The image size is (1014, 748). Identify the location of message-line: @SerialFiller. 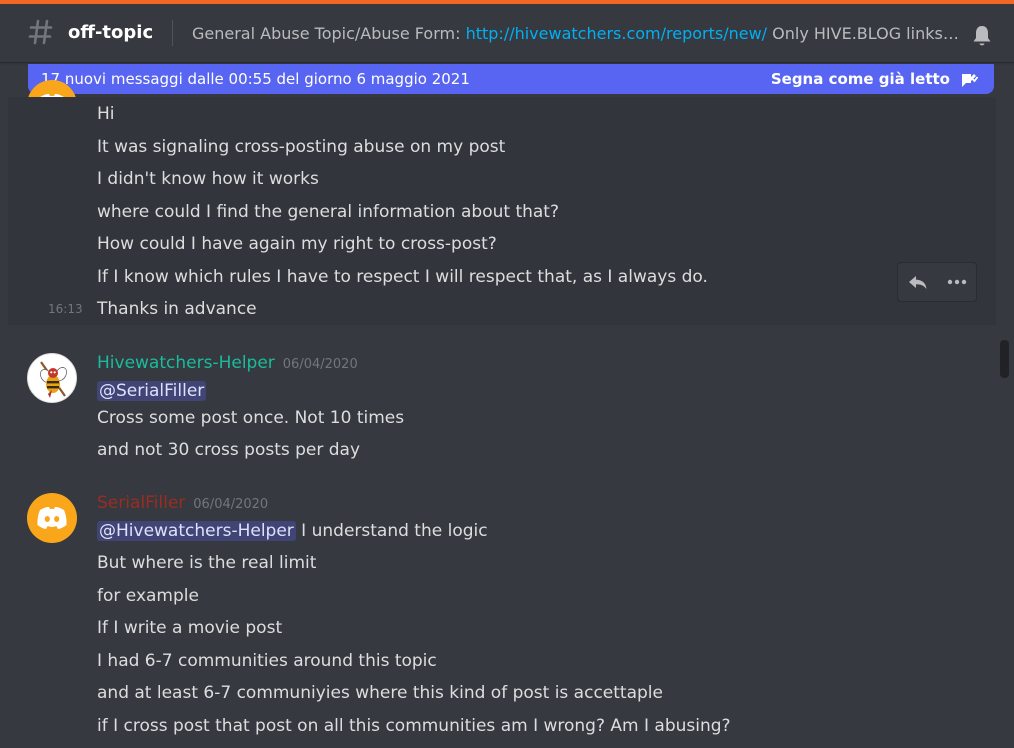
(152, 391).